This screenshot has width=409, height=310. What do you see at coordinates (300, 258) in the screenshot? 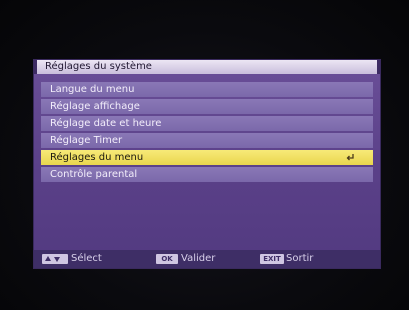
I see `exit-hint: Sortir` at bounding box center [300, 258].